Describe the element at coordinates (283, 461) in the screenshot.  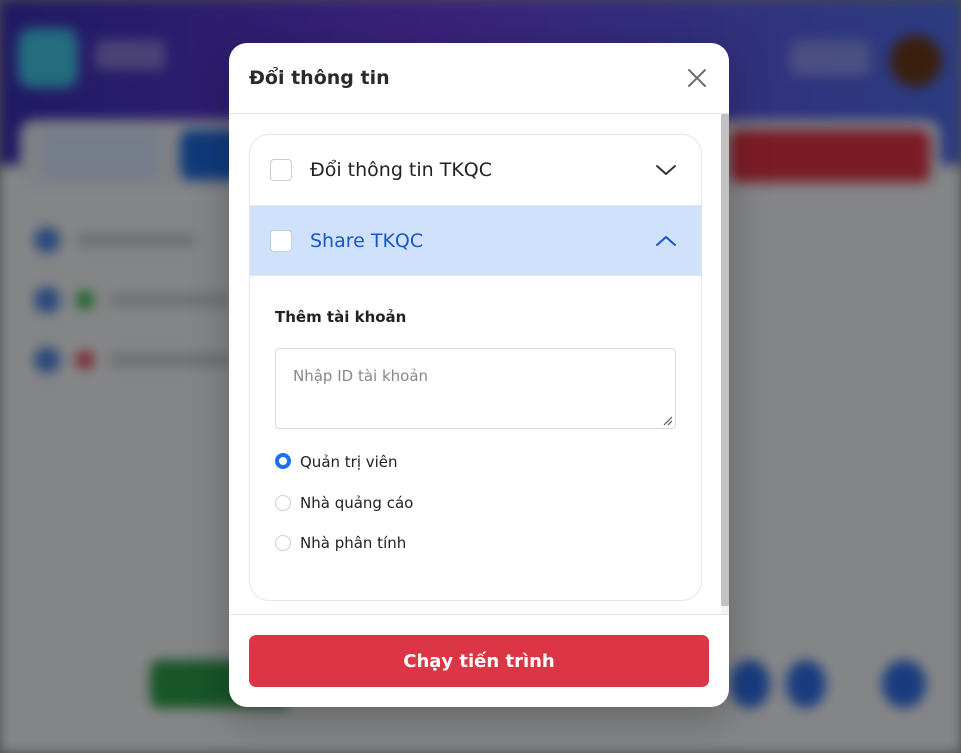
I see `role-admin-radio` at that location.